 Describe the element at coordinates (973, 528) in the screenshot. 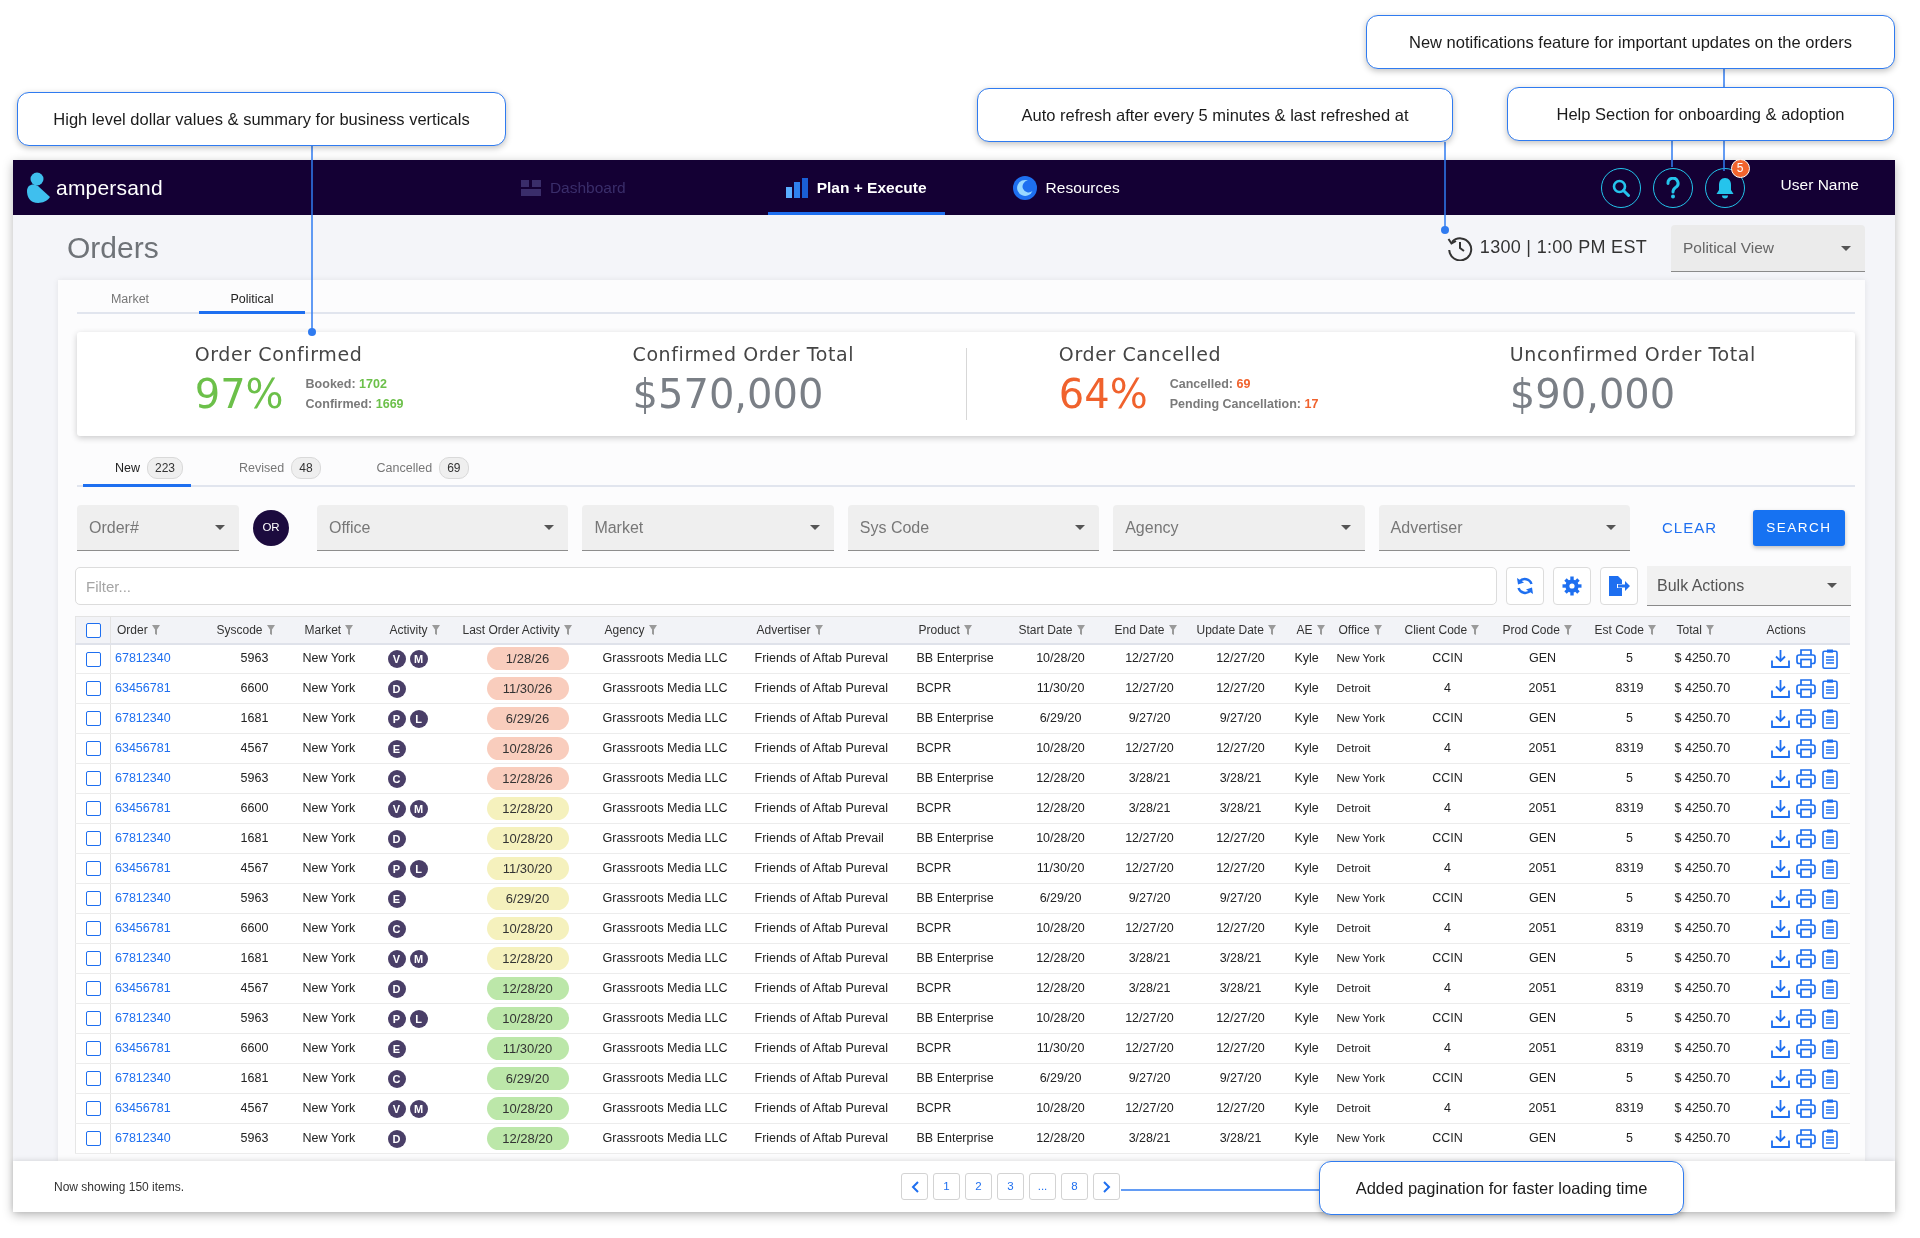

I see `filter-dropdown: Sys Code` at that location.